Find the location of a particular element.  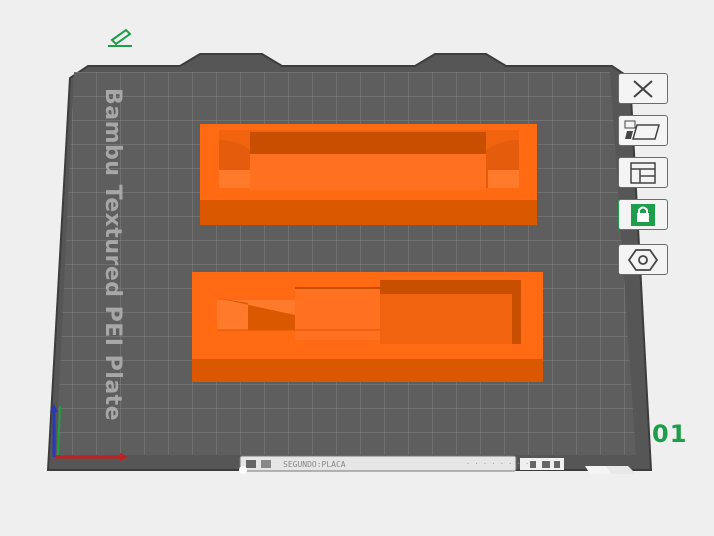

remove-plate-button is located at coordinates (643, 88).